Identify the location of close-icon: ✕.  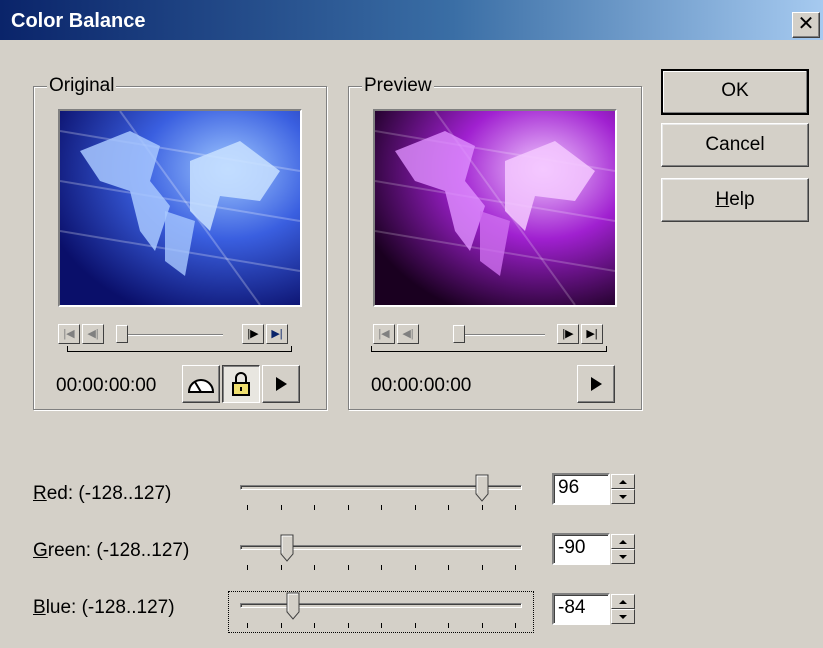
(806, 24).